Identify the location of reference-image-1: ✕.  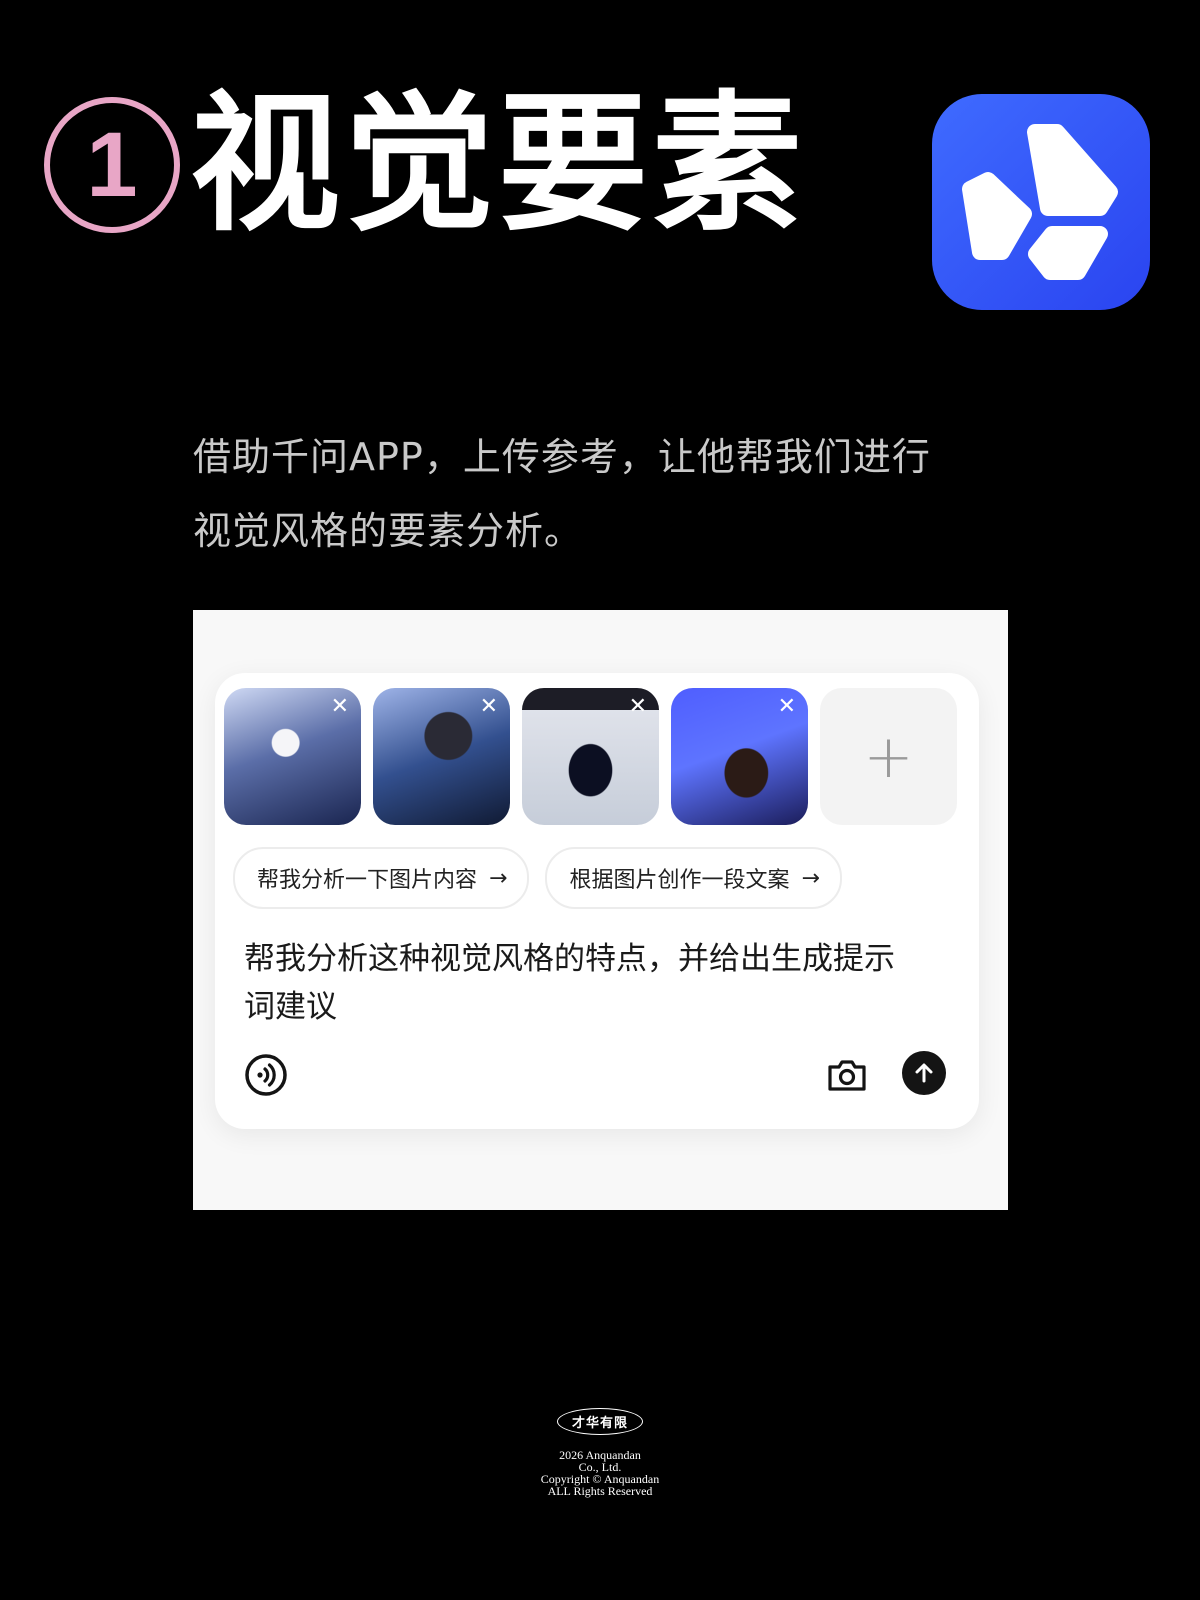
(292, 756).